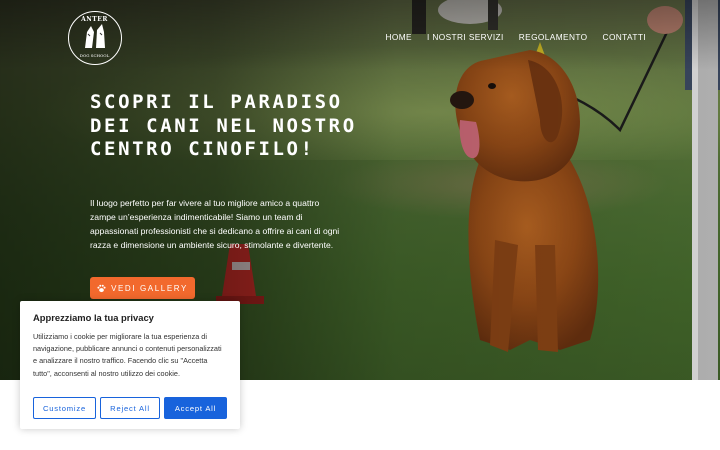 This screenshot has height=450, width=720. Describe the element at coordinates (93, 317) in the screenshot. I see `cookie-title: Apprezziamo la tua privacy` at that location.